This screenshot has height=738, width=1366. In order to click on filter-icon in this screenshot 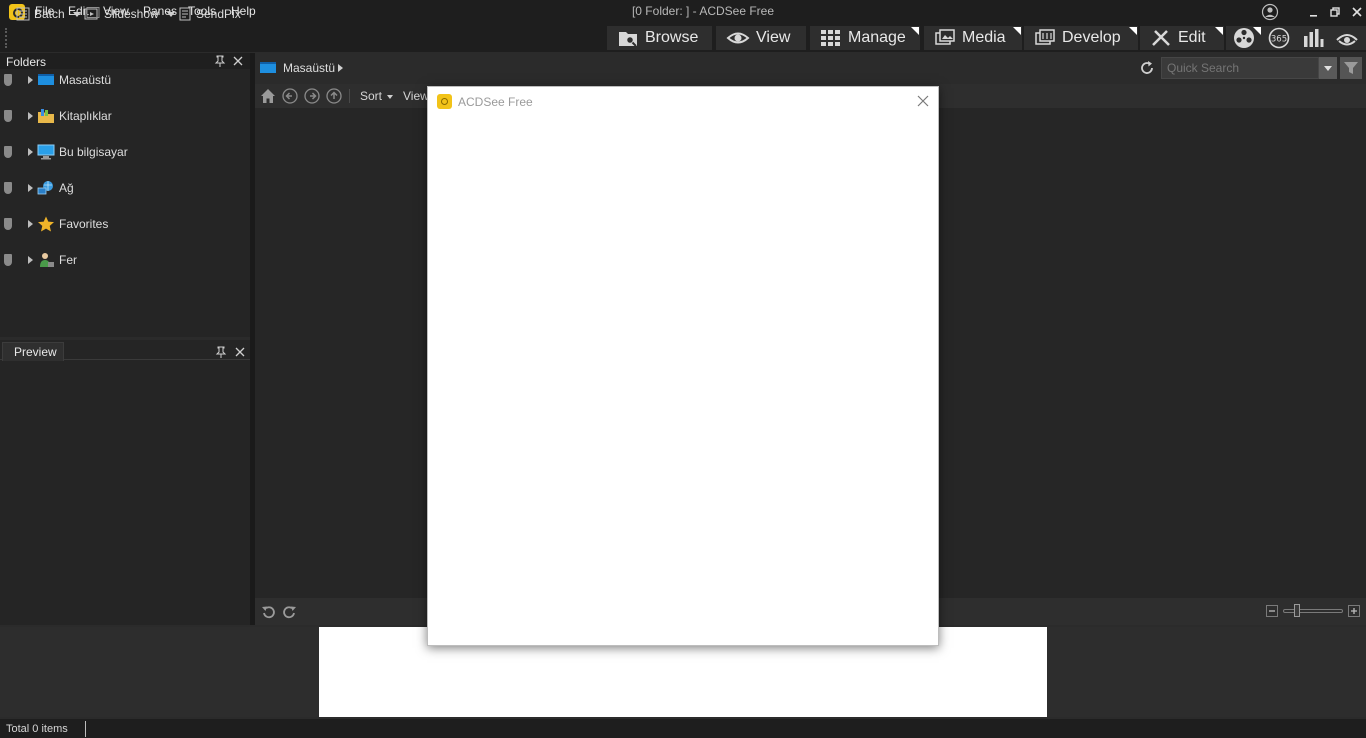, I will do `click(1351, 68)`.